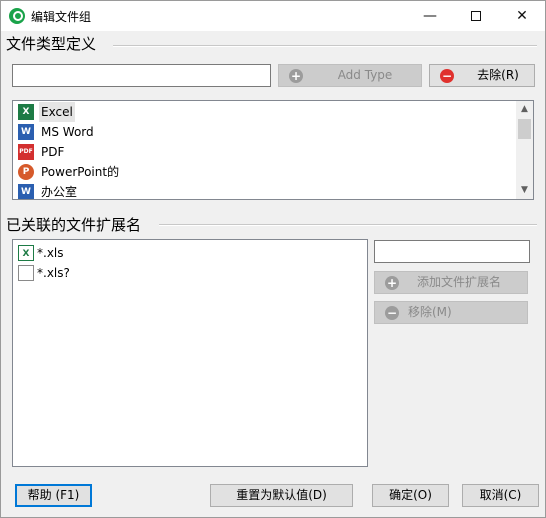  What do you see at coordinates (524, 109) in the screenshot?
I see `scroll-up-icon: ▲` at bounding box center [524, 109].